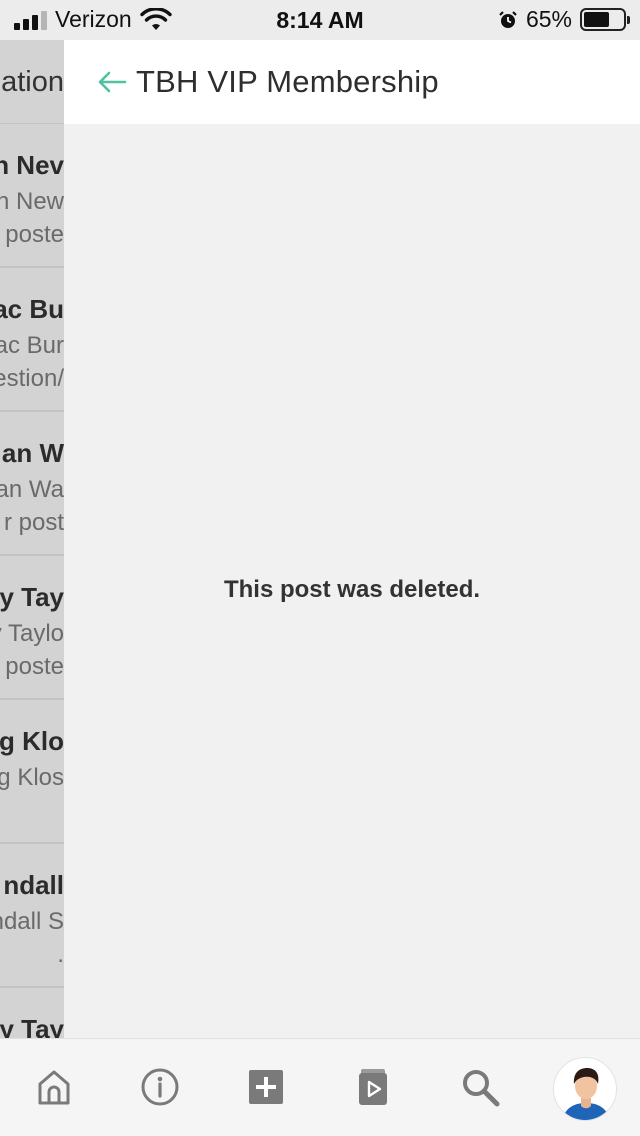  What do you see at coordinates (33, 885) in the screenshot?
I see `list-item-name: ndall` at bounding box center [33, 885].